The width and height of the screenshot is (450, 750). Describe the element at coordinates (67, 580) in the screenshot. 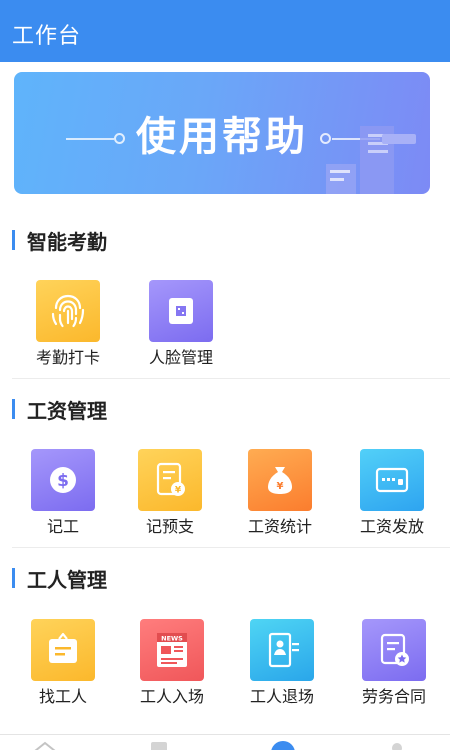

I see `section-title: 工人管理` at that location.